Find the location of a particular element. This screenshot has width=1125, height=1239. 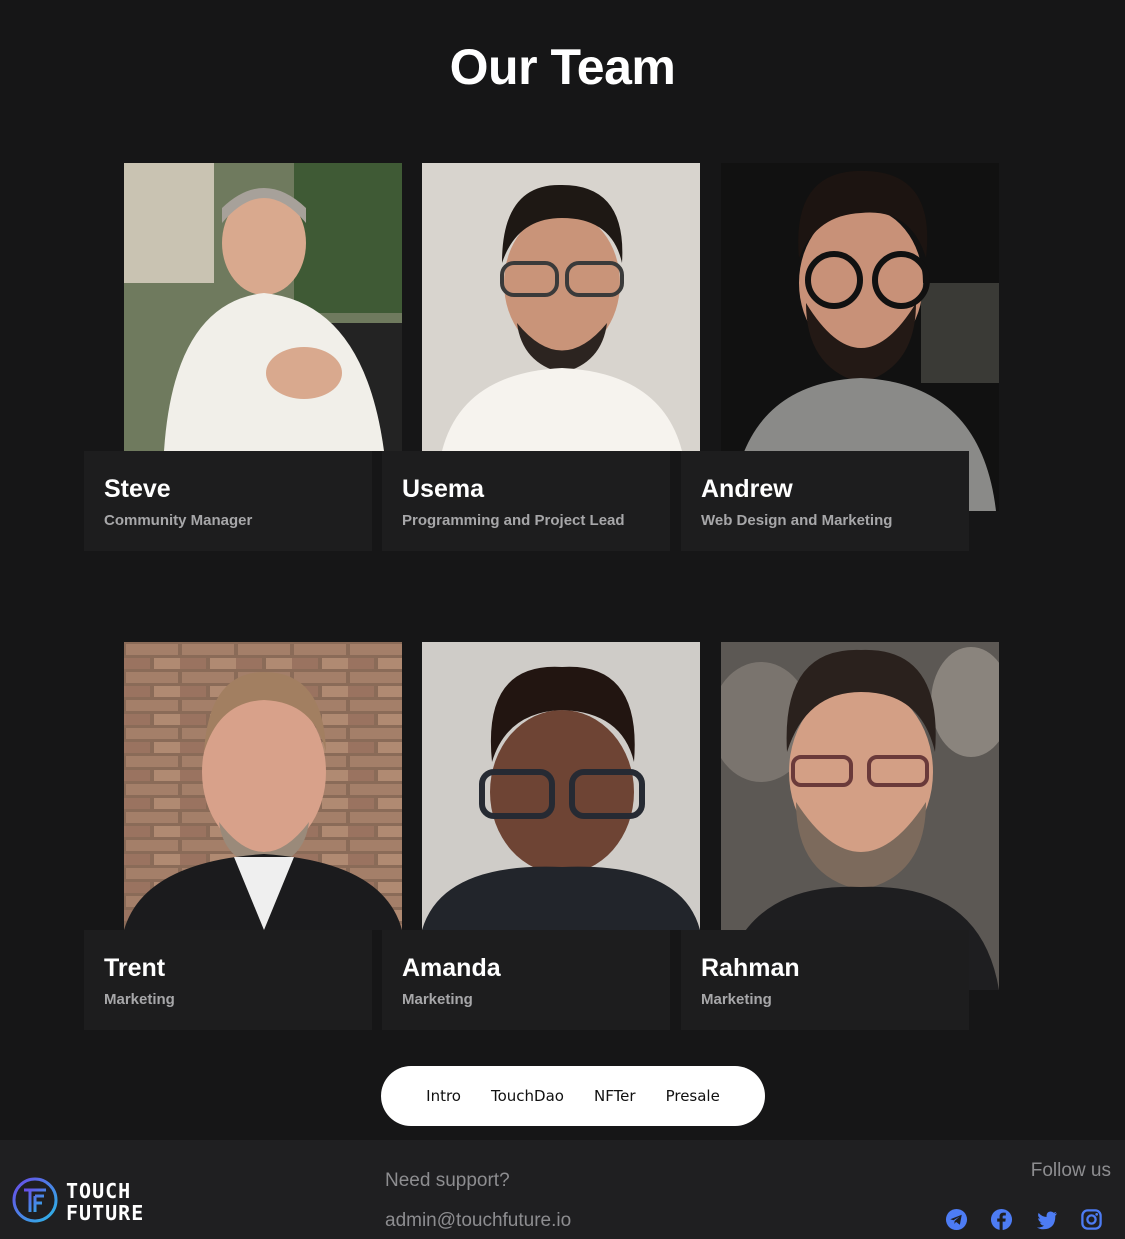

support-email-link: admin@touchfuture.io is located at coordinates (478, 1221).